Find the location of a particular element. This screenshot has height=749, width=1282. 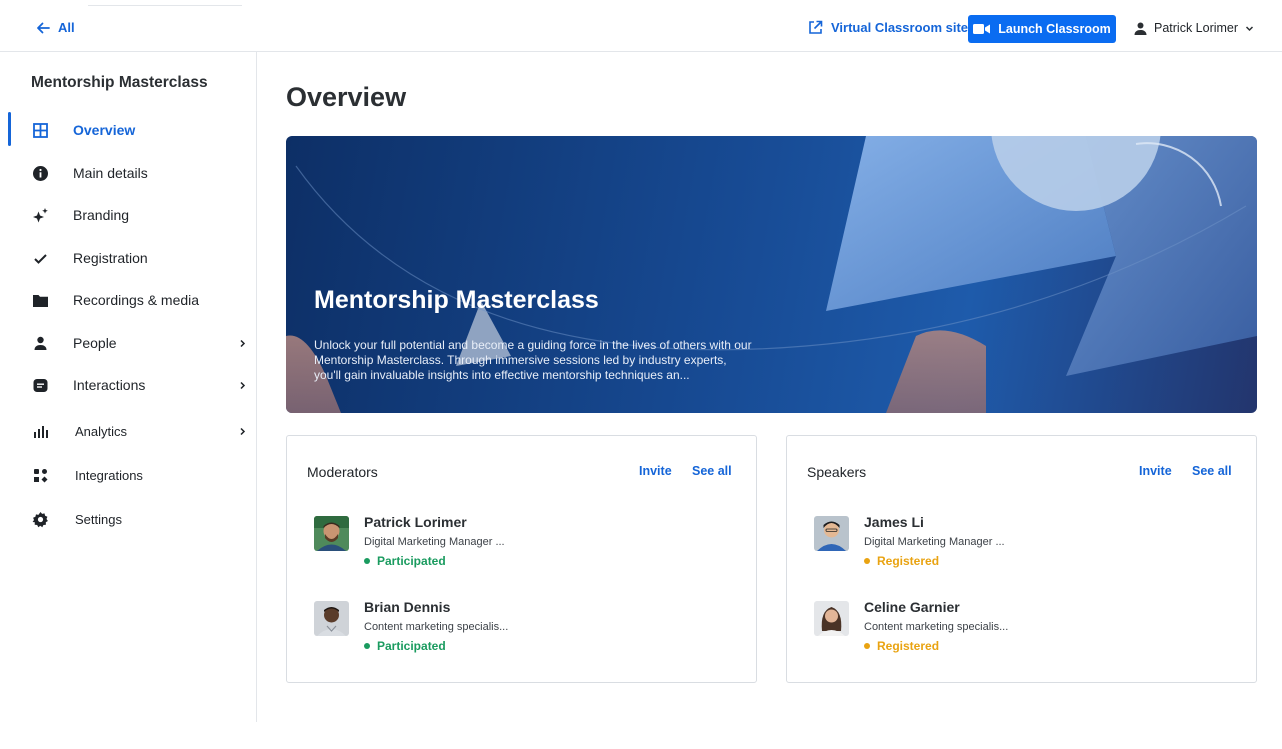

moderators-title: Moderators is located at coordinates (342, 472).